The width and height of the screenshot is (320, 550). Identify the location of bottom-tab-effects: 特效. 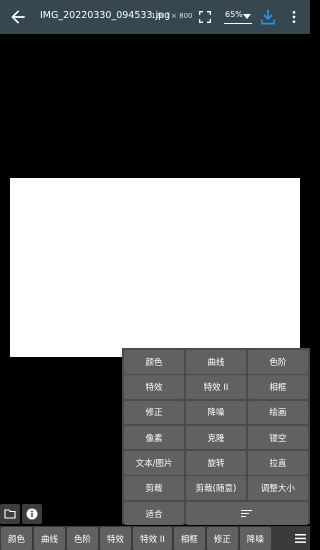
(116, 538).